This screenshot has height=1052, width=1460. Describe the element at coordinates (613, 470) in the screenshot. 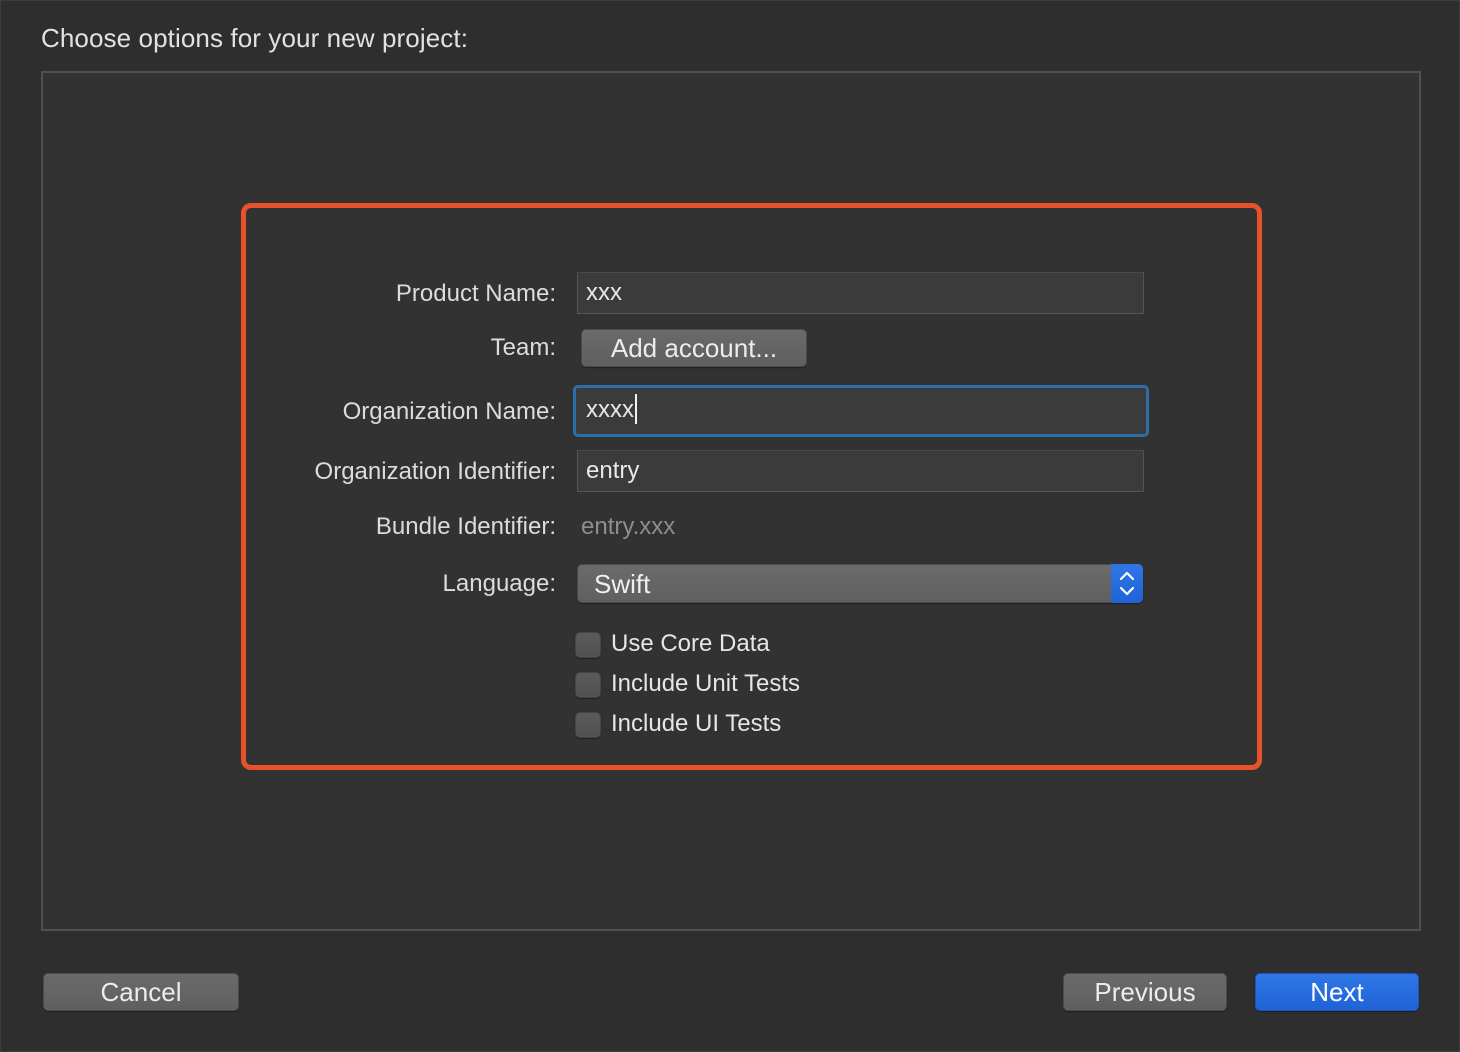

I see `organization-identifier-value: entry` at that location.